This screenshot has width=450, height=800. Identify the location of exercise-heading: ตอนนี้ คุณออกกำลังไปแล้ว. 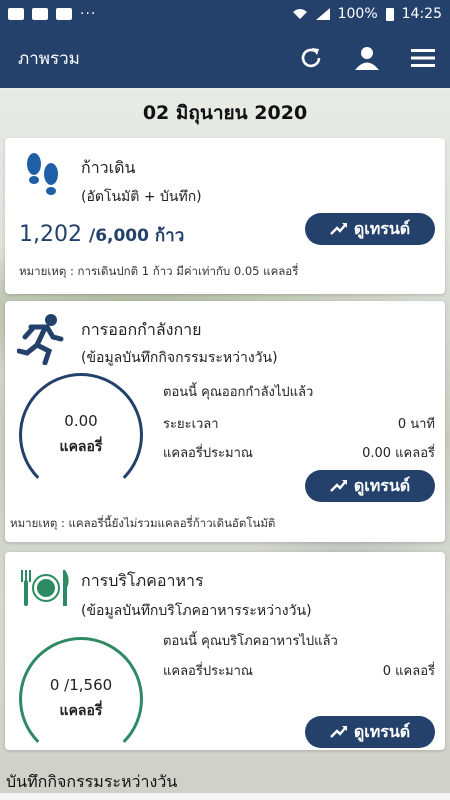
(238, 392).